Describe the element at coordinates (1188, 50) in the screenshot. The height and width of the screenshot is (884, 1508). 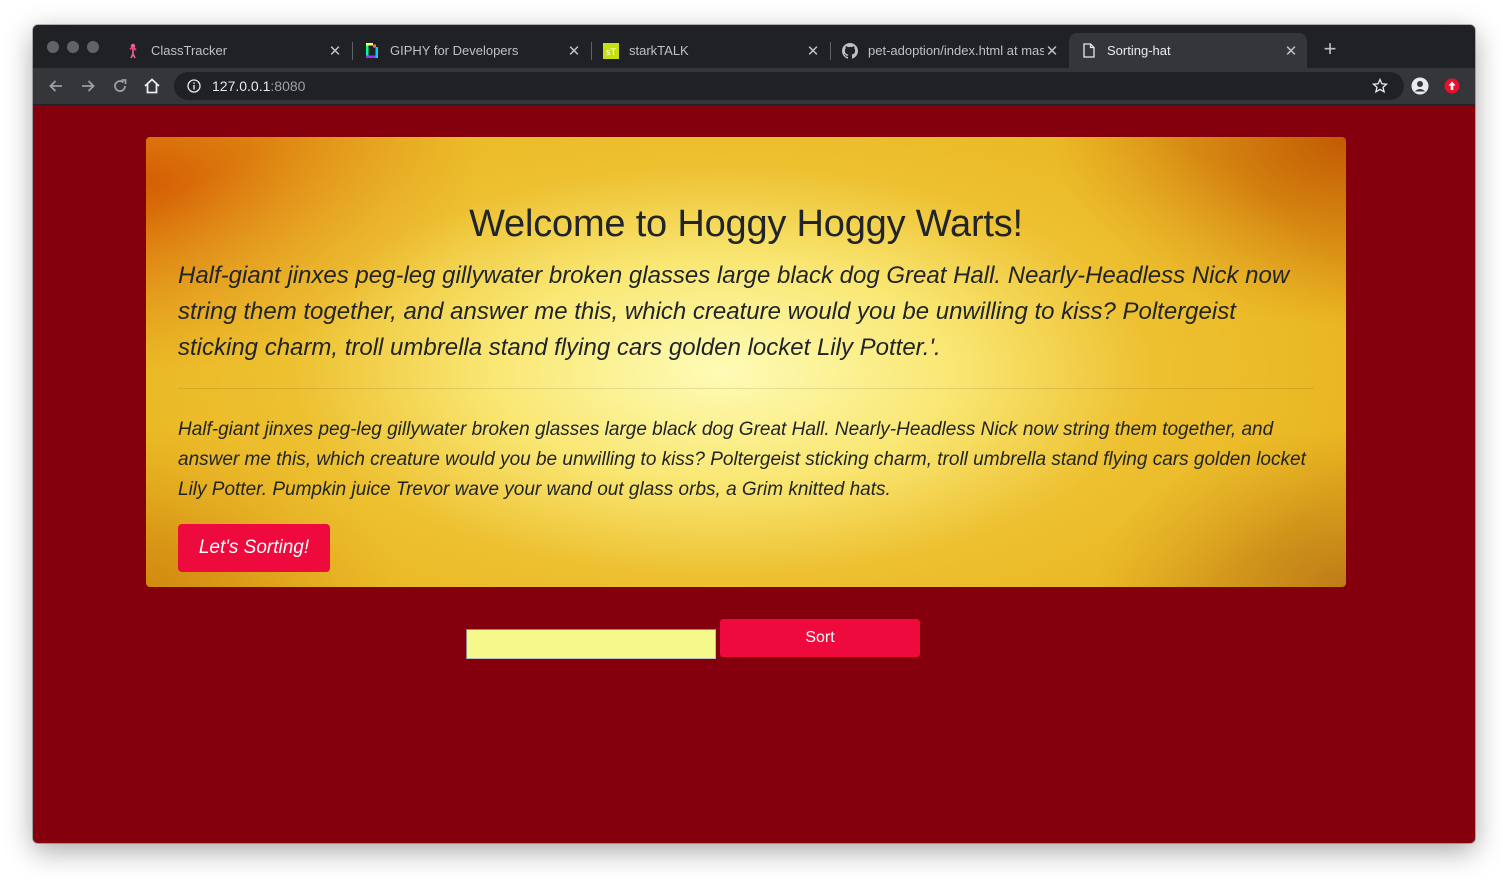
I see `tab-sorting-hat: Sorting-hat ✕` at that location.